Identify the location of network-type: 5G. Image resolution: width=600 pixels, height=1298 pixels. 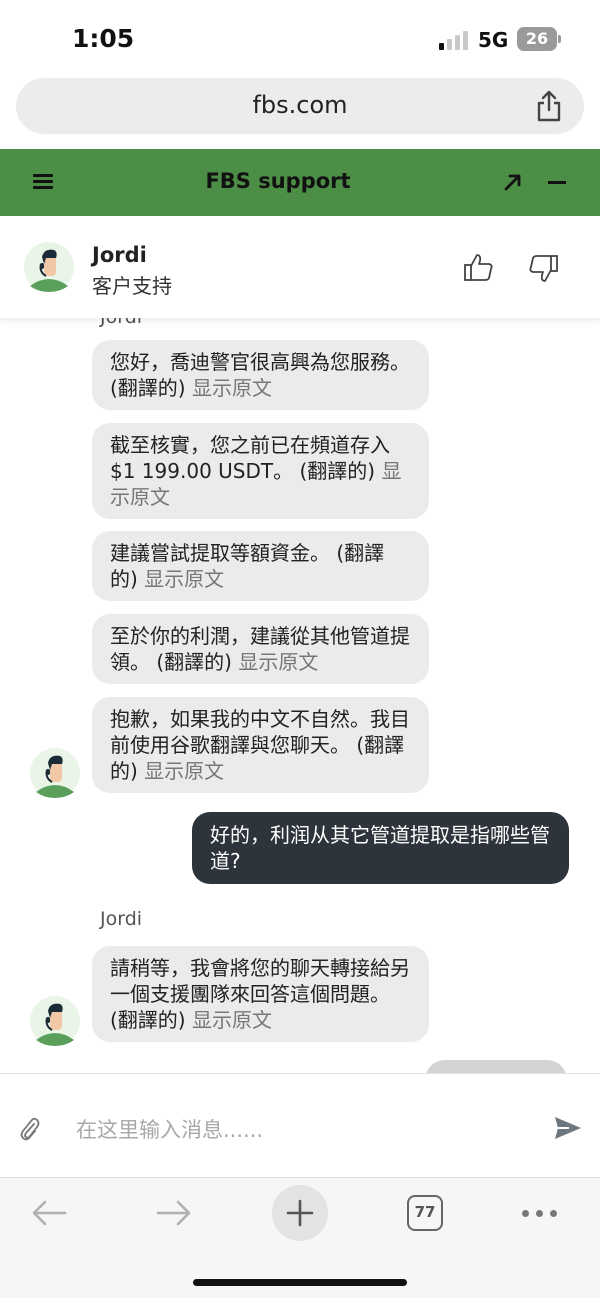
(493, 40).